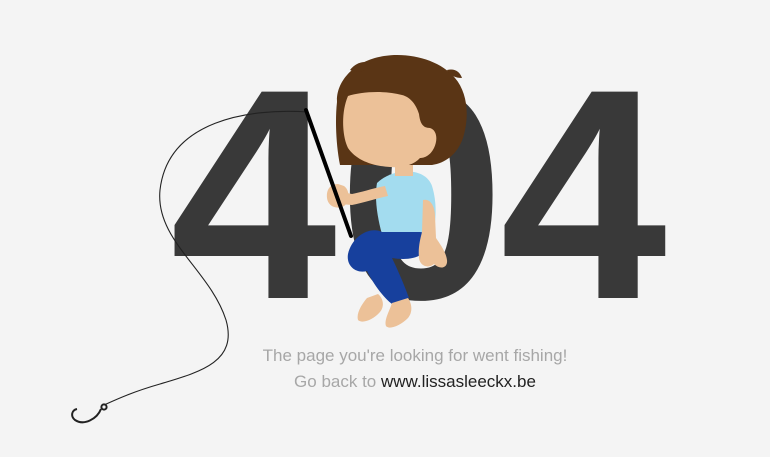 The image size is (770, 457). I want to click on boy-right-arm, so click(433, 233).